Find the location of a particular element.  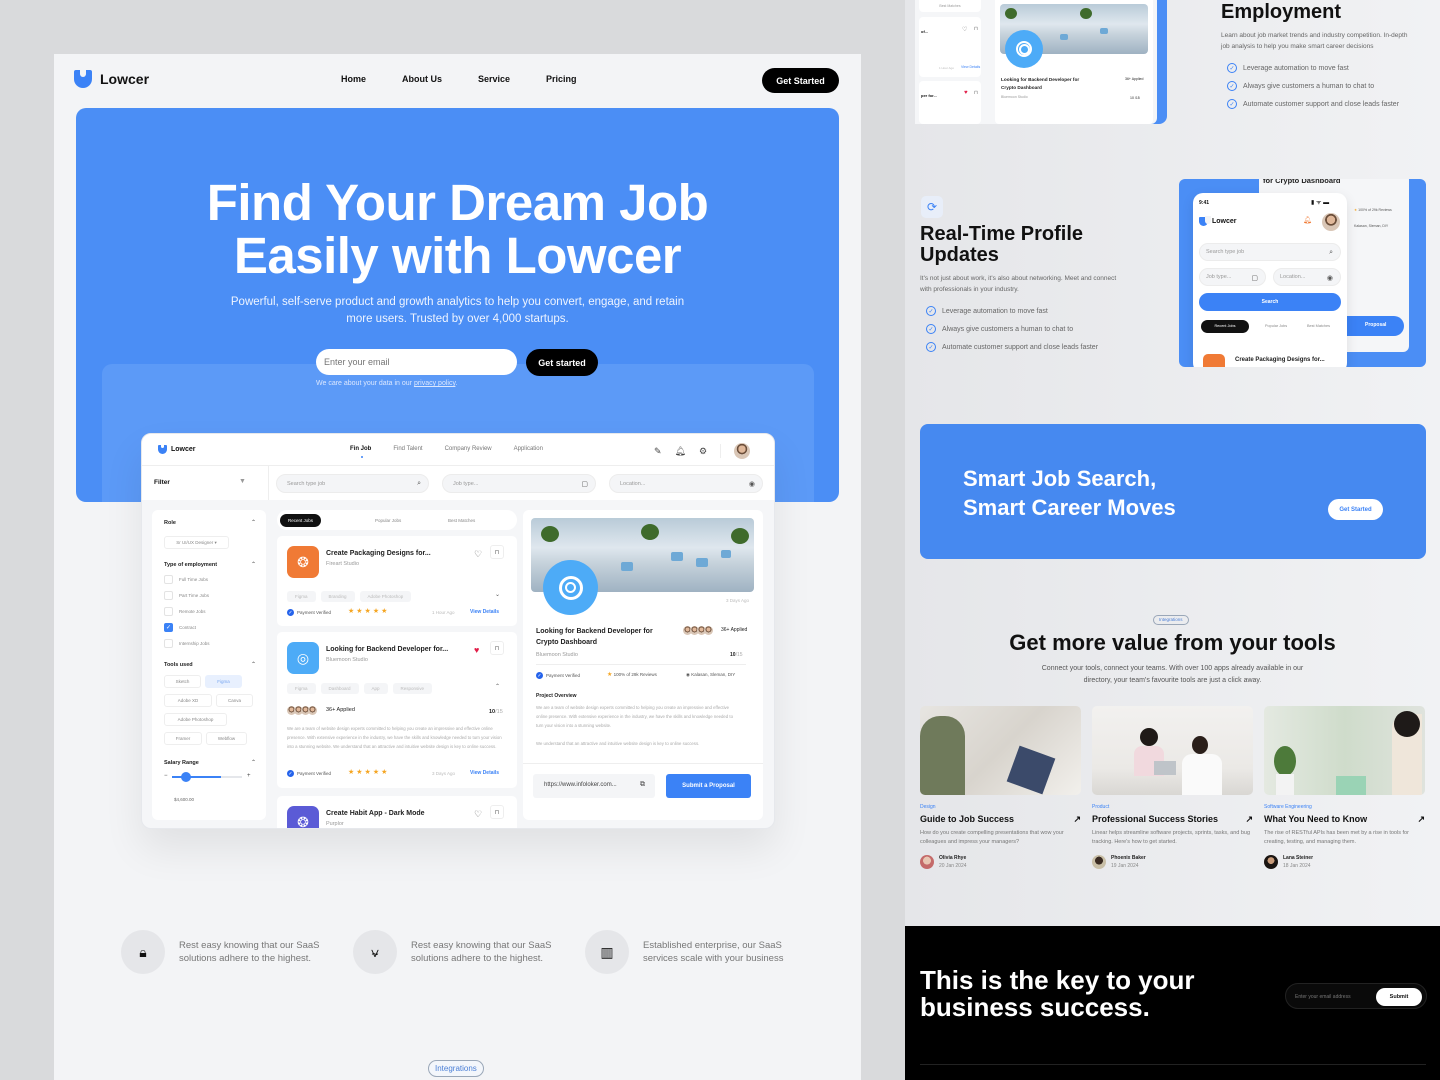

slot-total: /15 is located at coordinates (499, 712).